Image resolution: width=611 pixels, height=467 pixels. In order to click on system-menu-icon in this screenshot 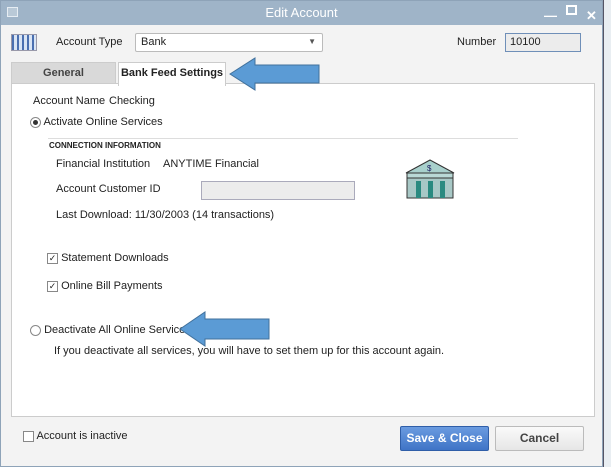, I will do `click(12, 12)`.